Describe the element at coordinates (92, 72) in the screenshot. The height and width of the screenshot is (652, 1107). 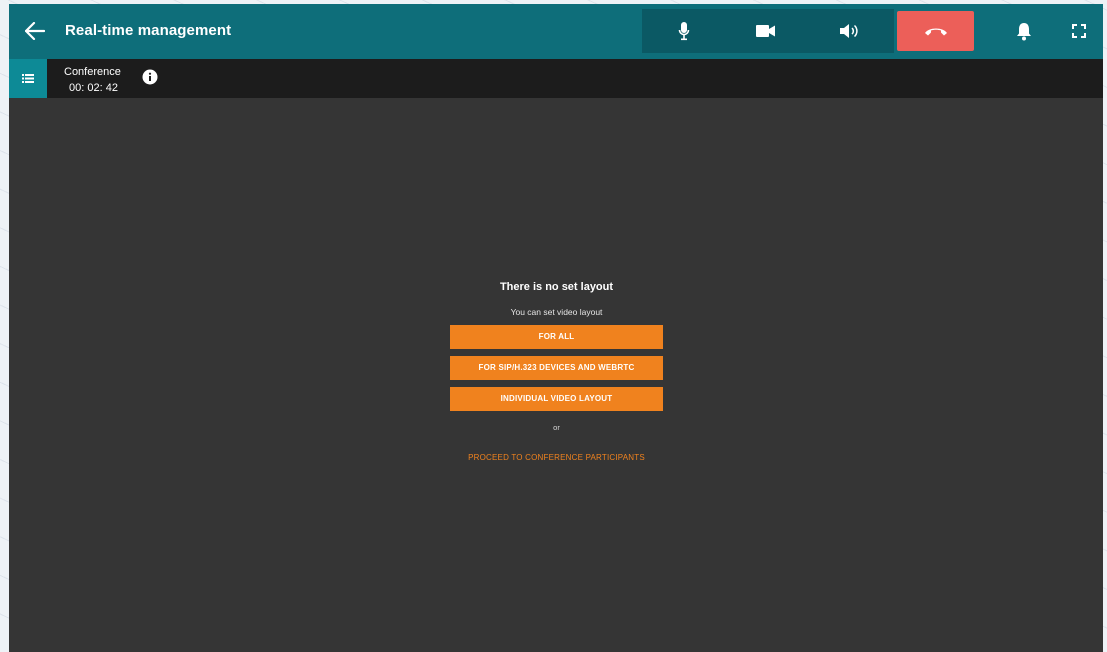
I see `conference-name: Conference` at that location.